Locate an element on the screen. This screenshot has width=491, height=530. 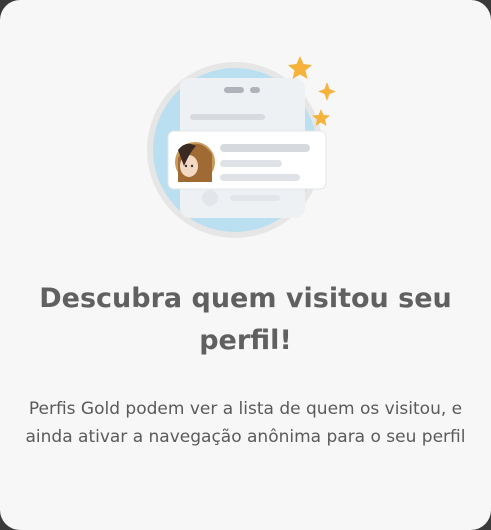
dialog-title: Descubra quem visitou seu perfil! is located at coordinates (245, 319).